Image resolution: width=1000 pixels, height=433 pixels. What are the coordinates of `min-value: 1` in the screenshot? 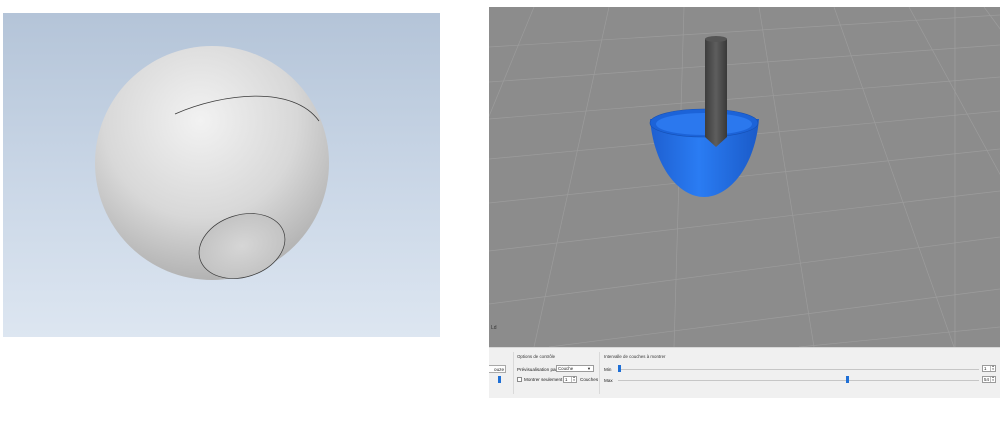 It's located at (985, 368).